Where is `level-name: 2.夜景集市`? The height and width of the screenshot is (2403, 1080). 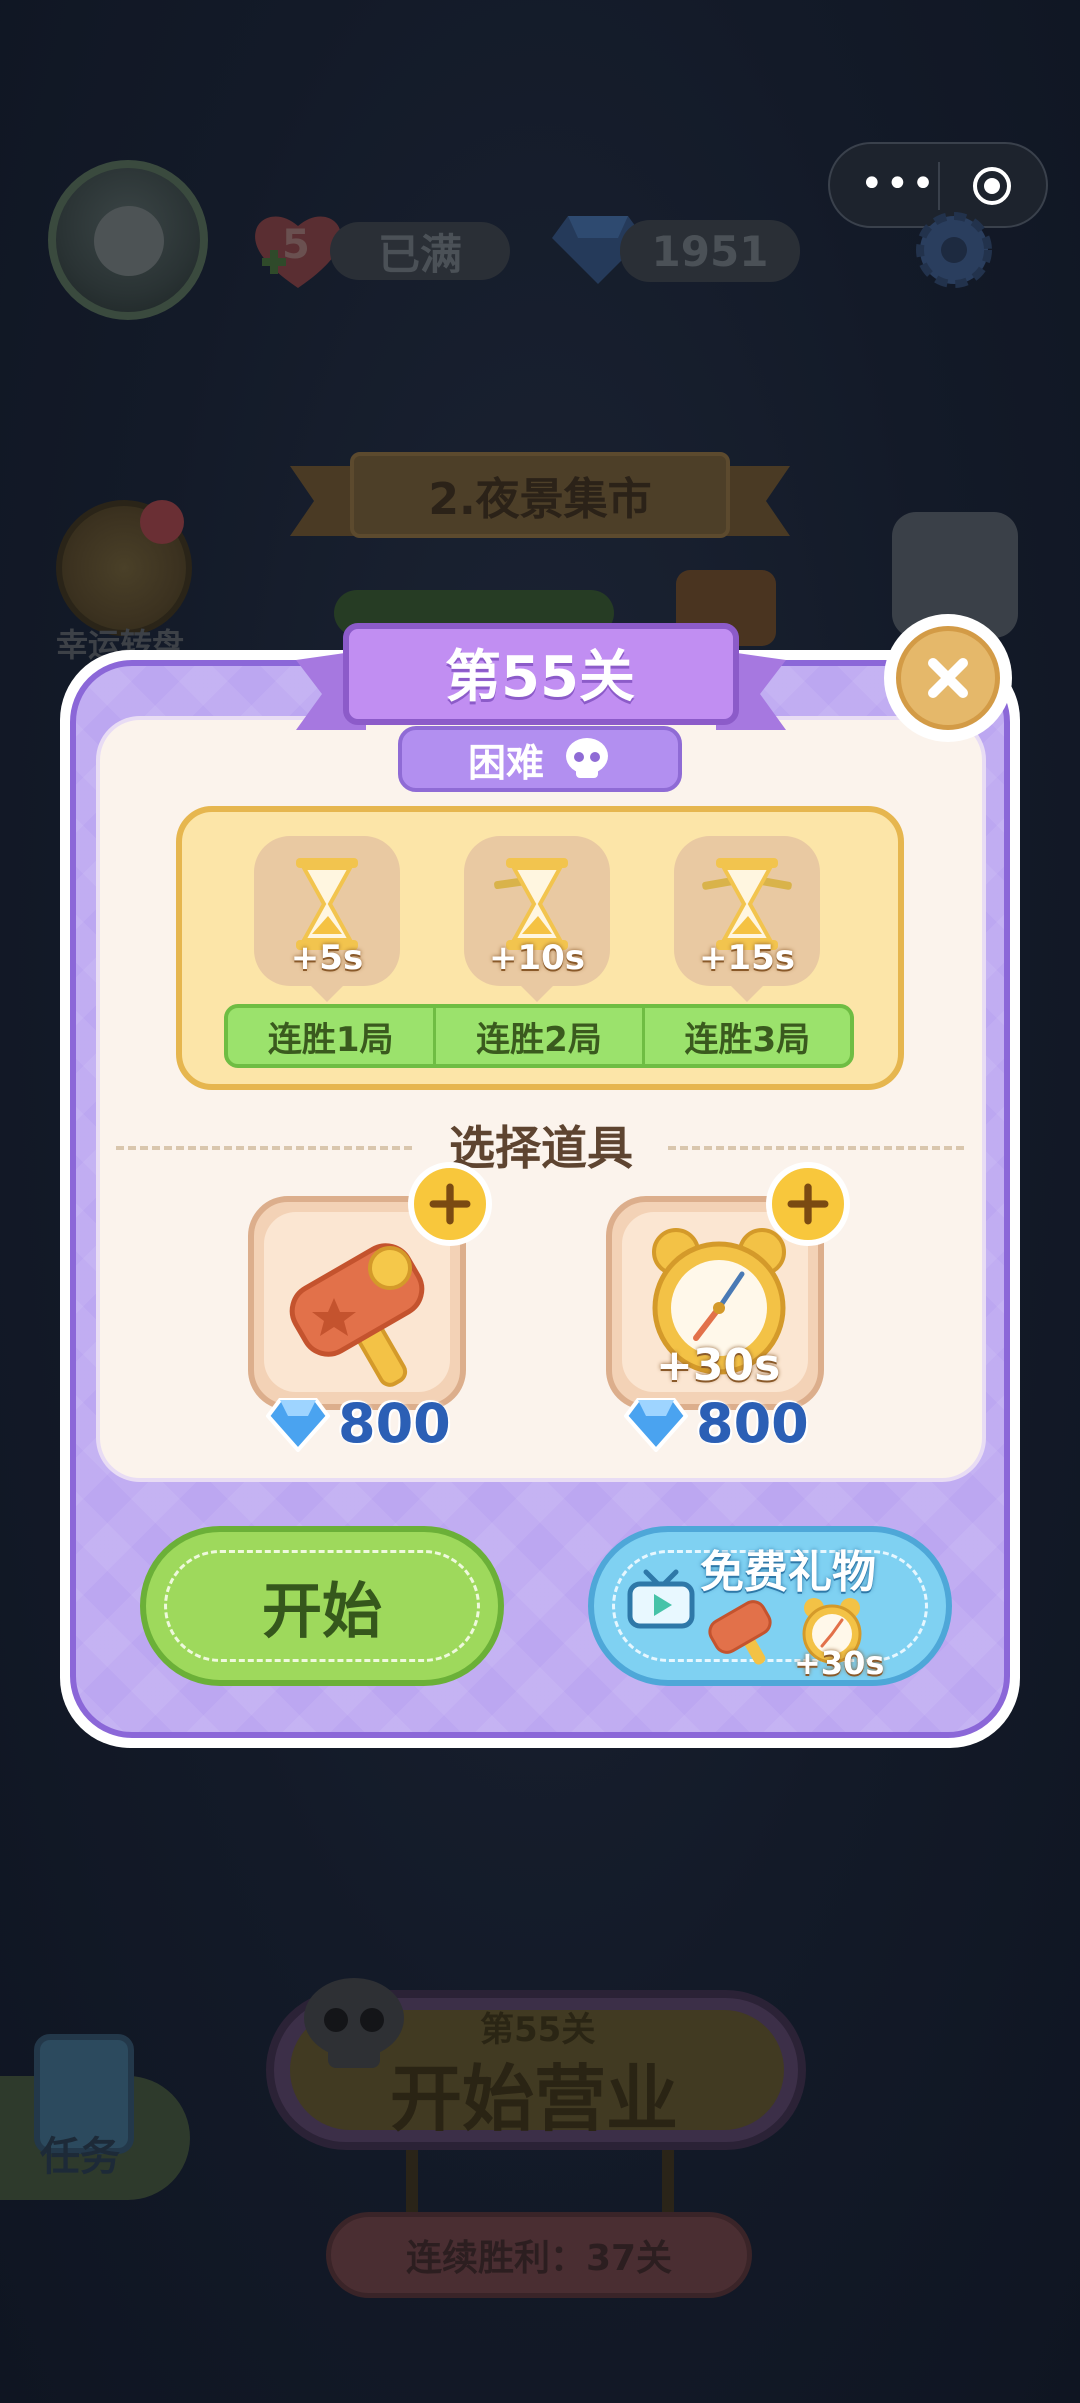 level-name: 2.夜景集市 is located at coordinates (540, 495).